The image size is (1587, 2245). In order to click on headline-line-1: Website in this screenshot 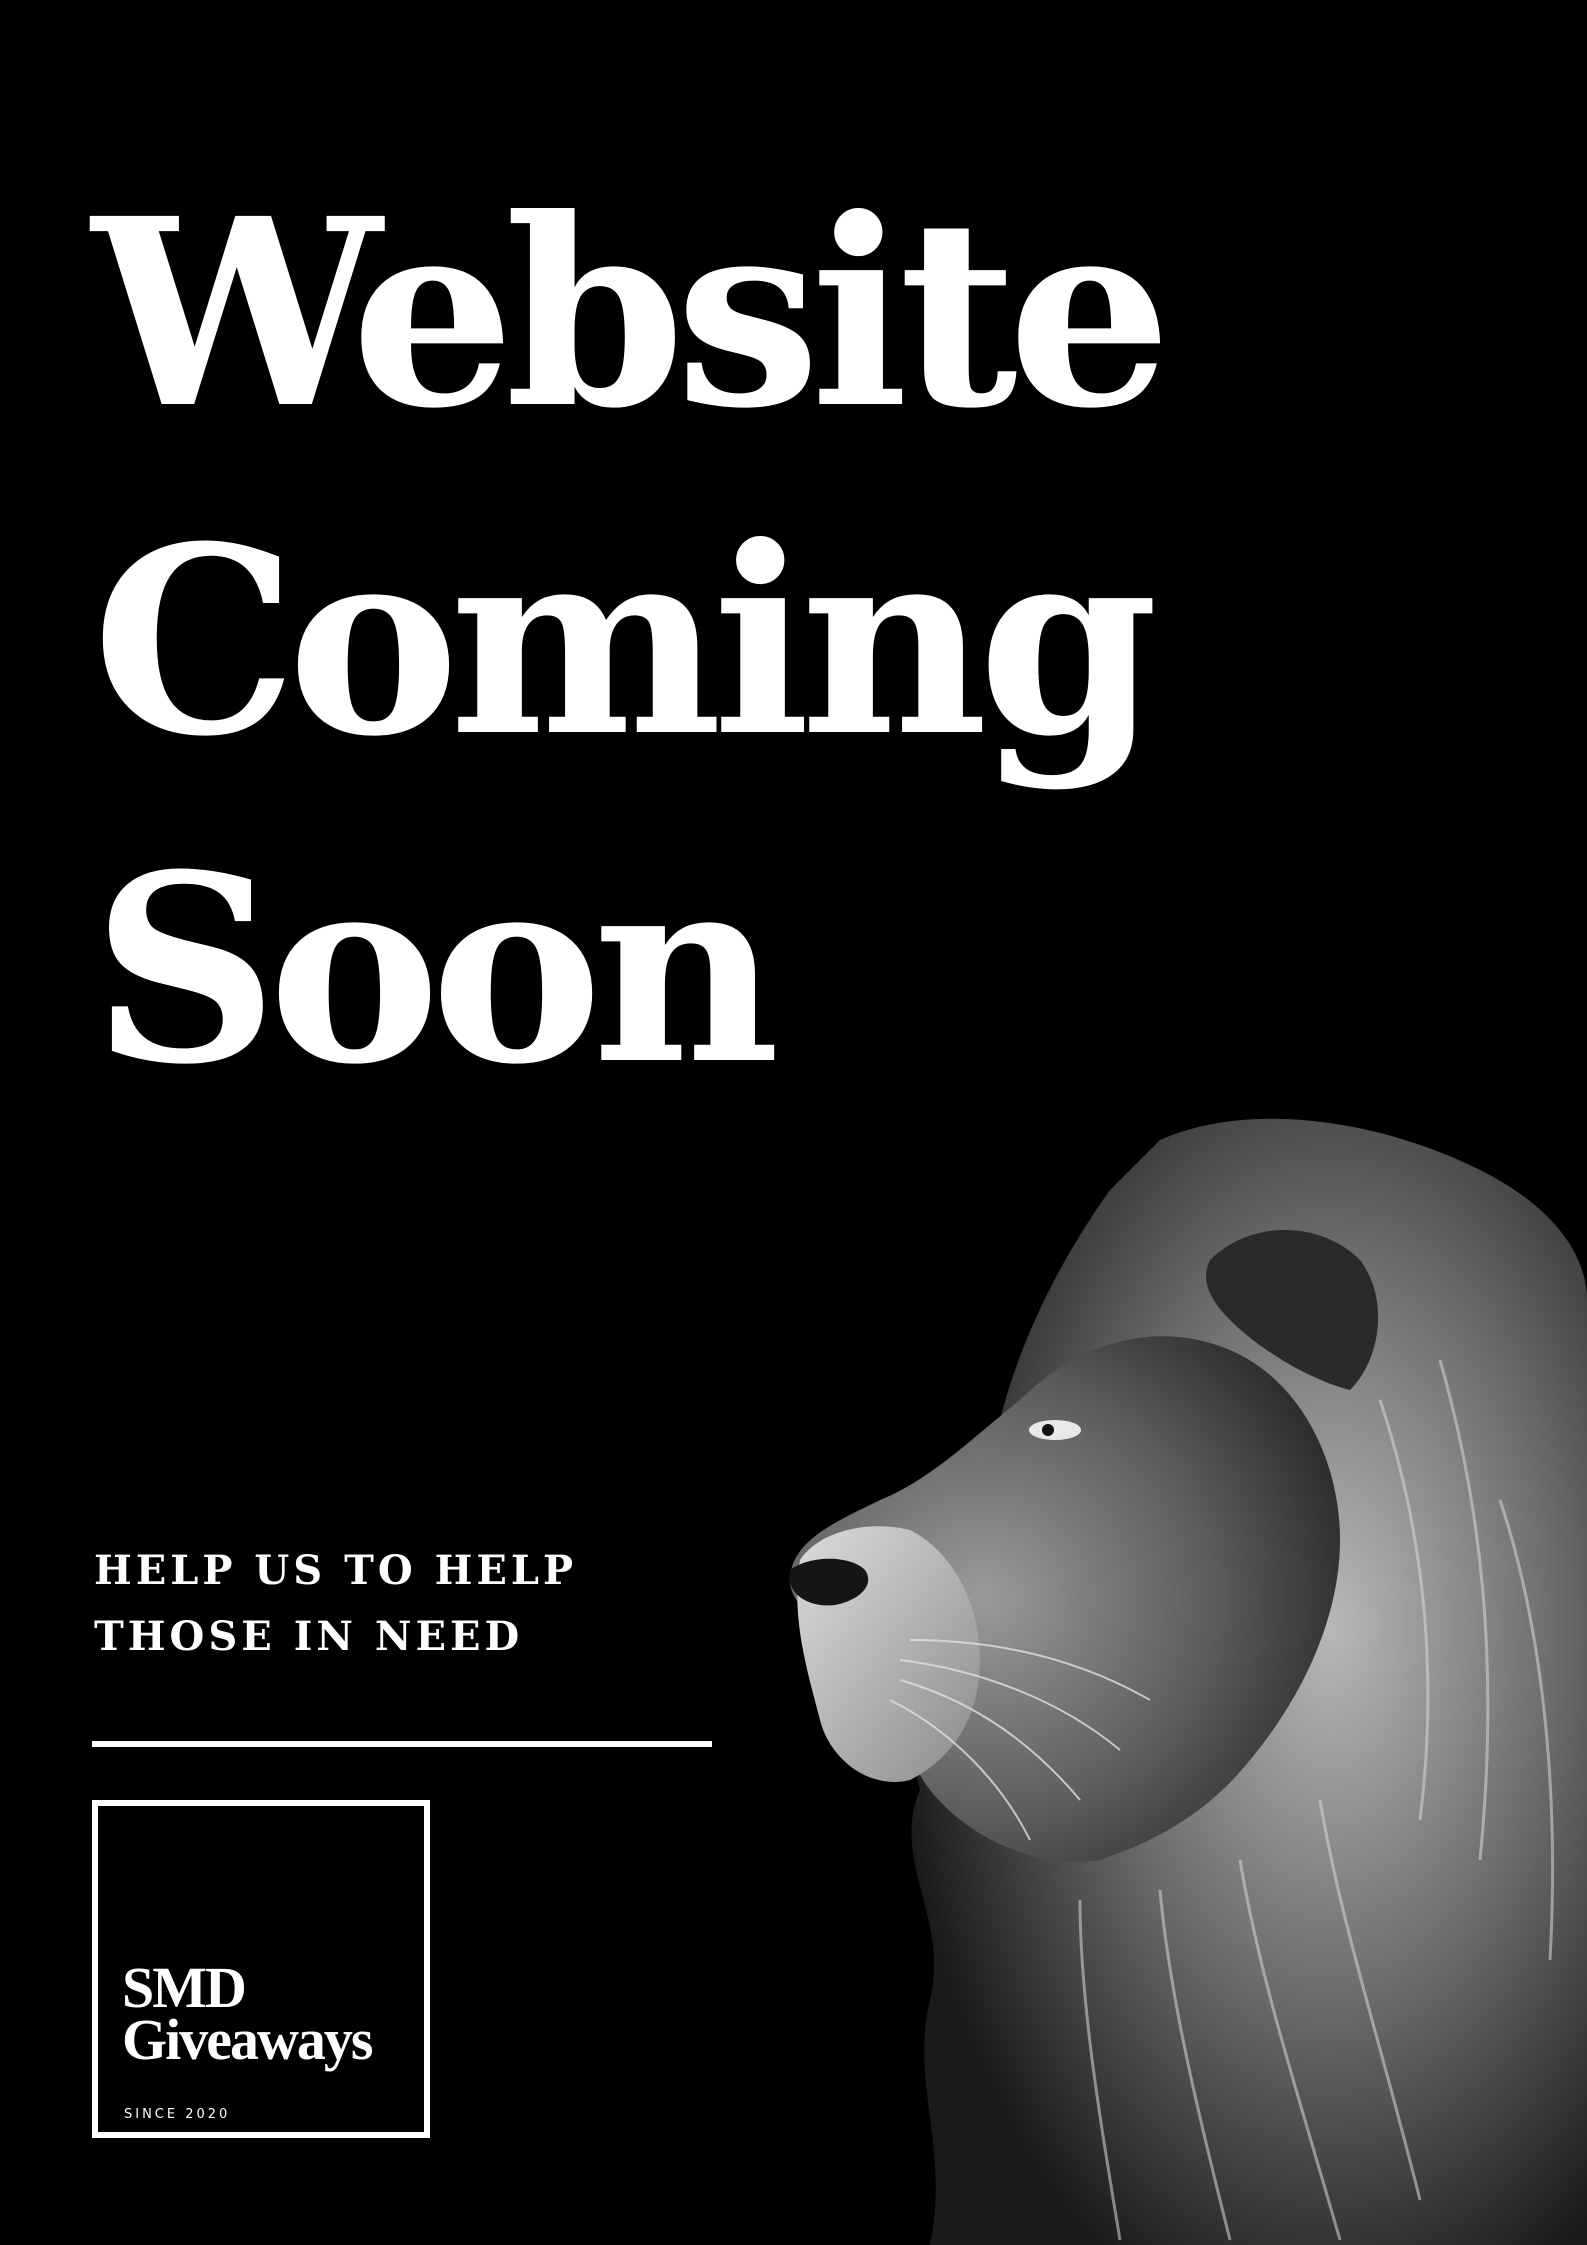, I will do `click(632, 313)`.